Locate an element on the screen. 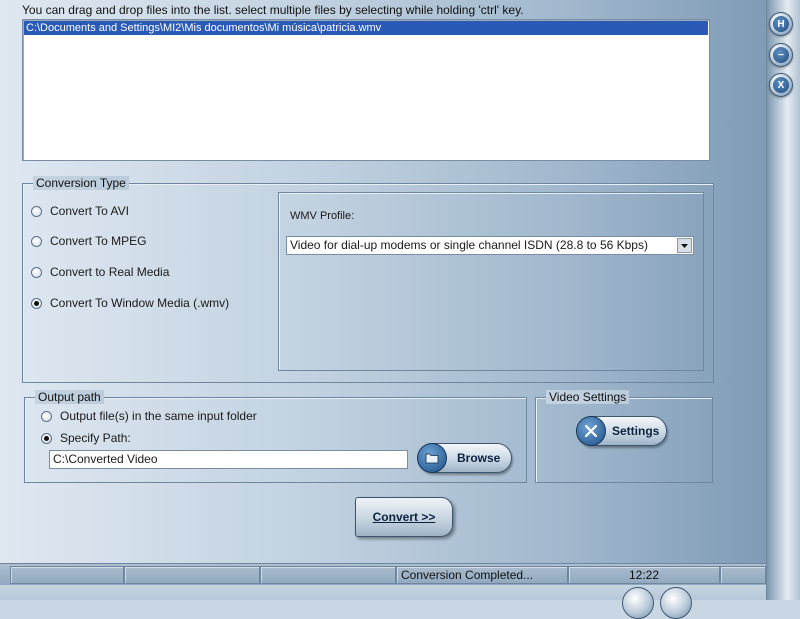 This screenshot has height=619, width=800. video-settings-legend: Video Settings is located at coordinates (588, 397).